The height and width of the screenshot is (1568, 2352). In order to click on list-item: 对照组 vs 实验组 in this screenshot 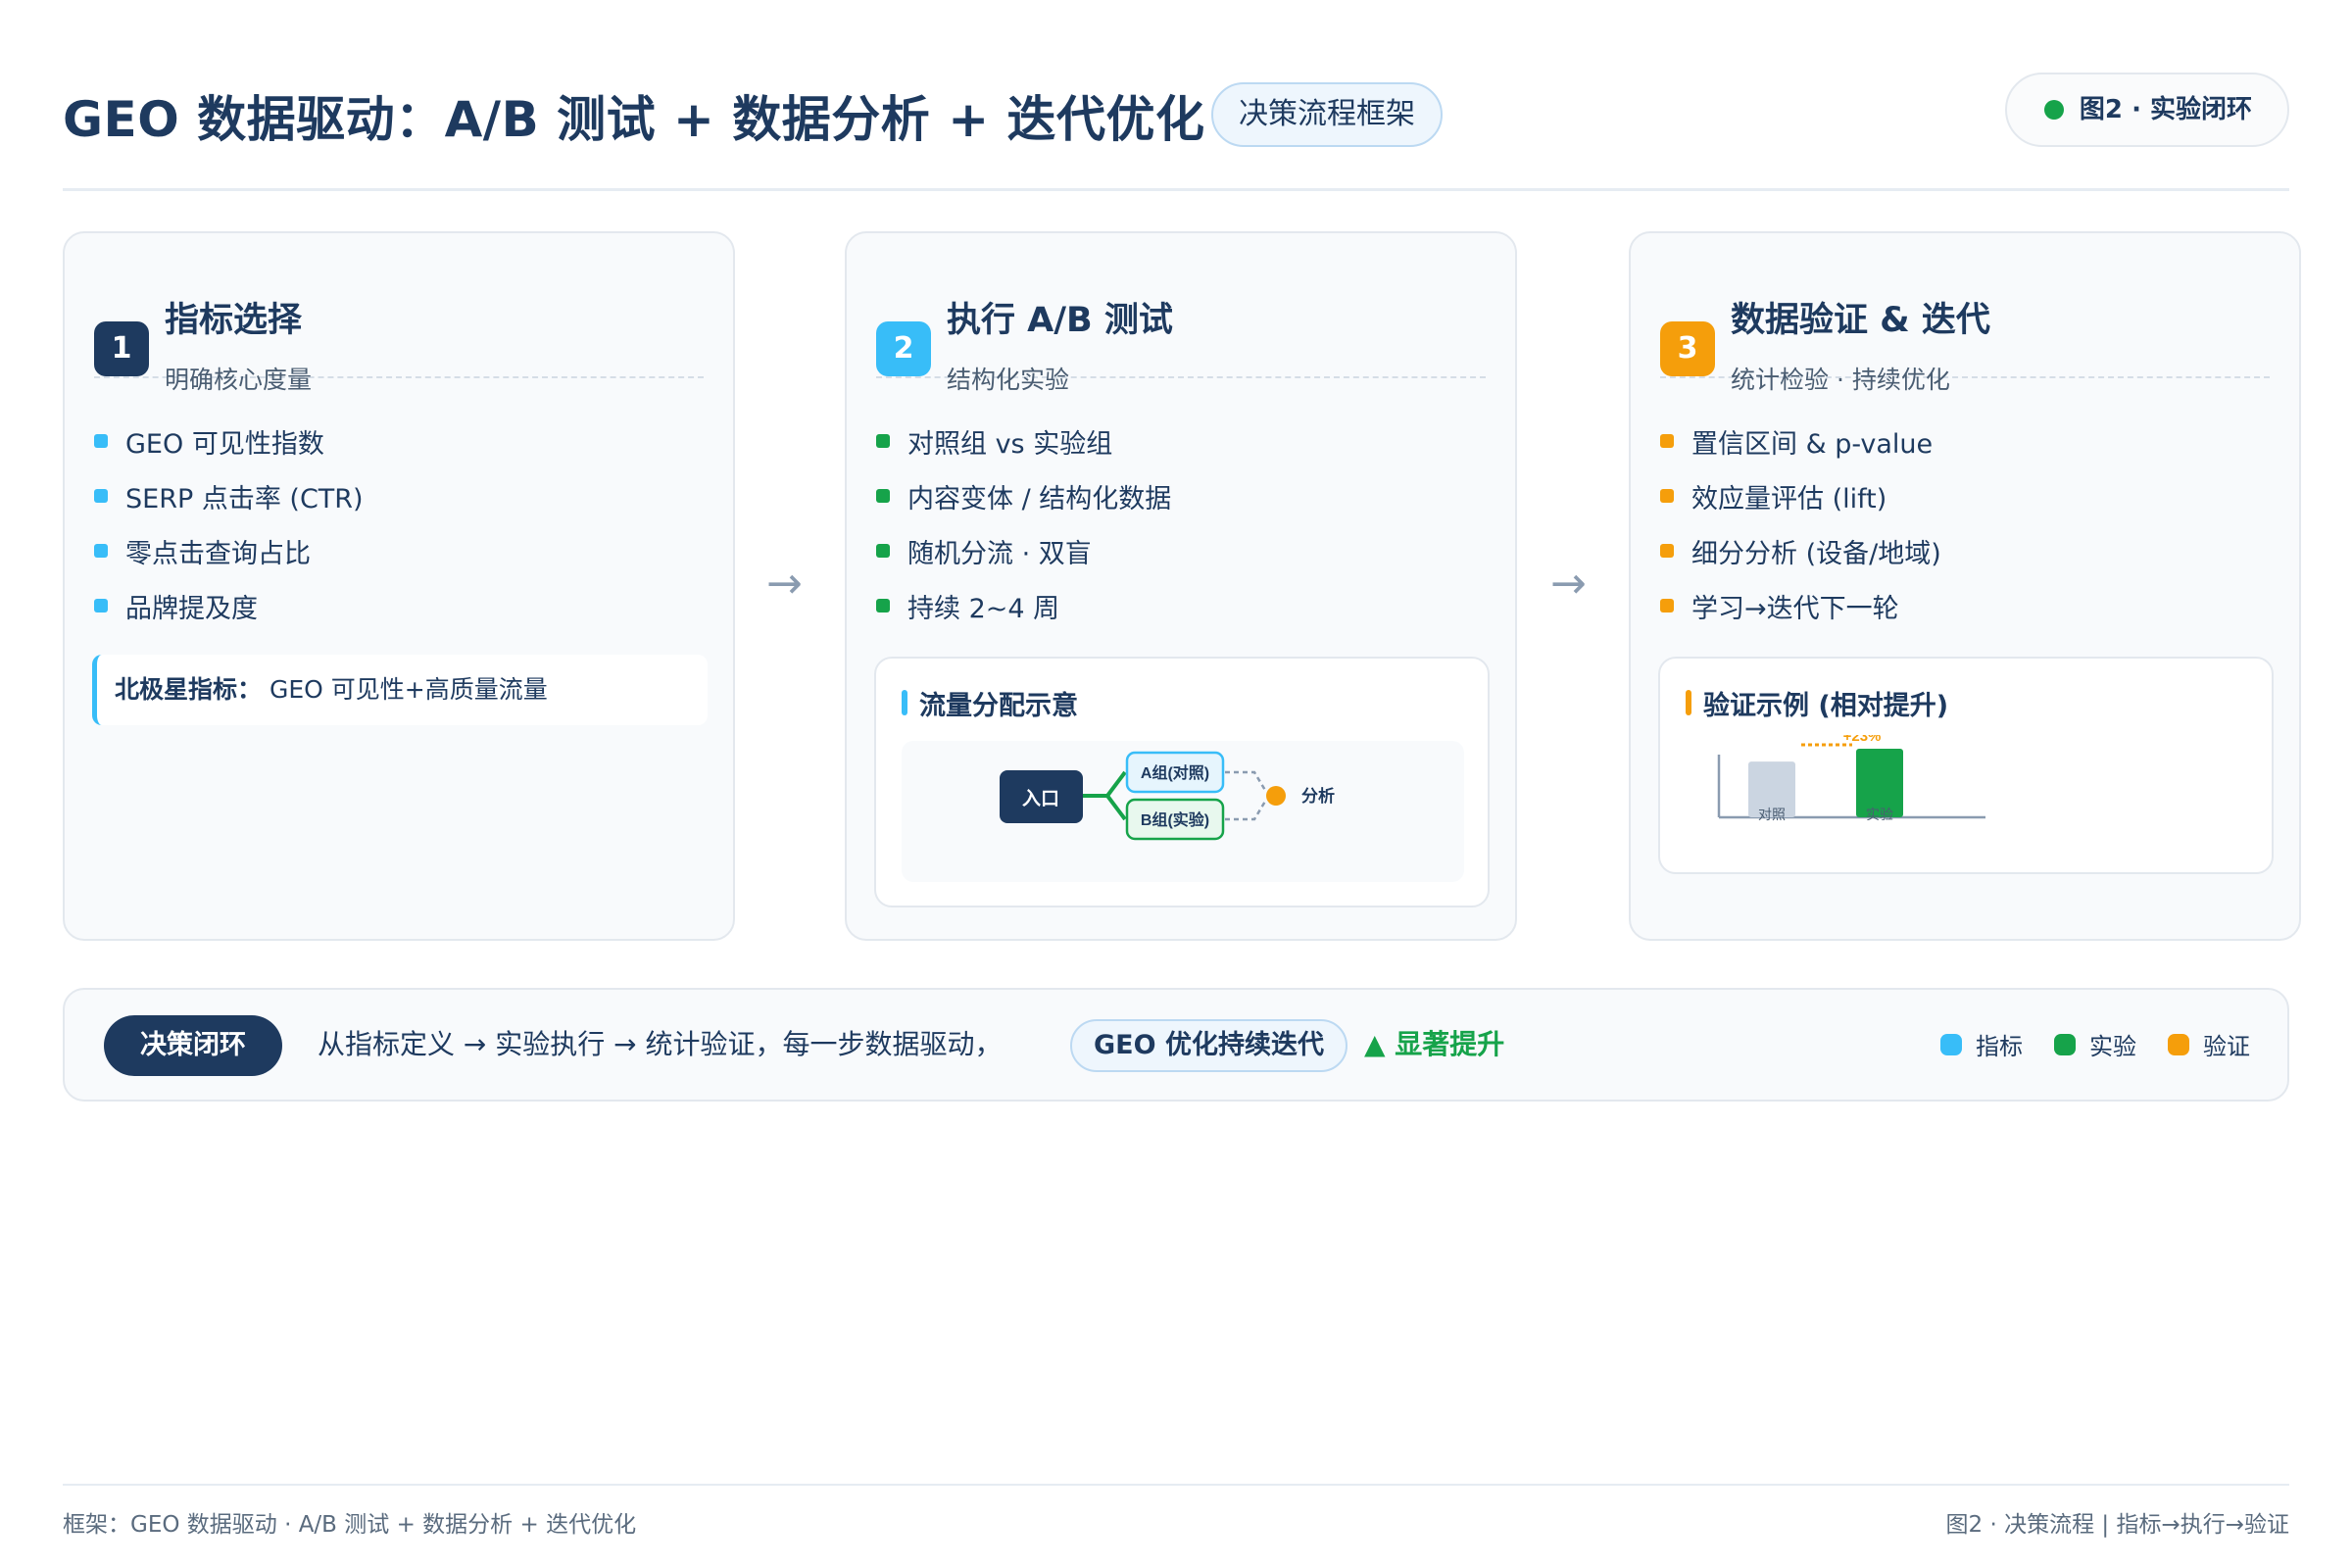, I will do `click(1023, 441)`.